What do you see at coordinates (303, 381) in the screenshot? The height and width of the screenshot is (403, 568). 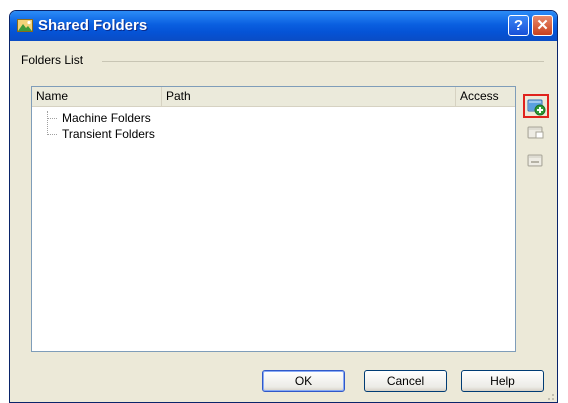 I see `ok-button: OK` at bounding box center [303, 381].